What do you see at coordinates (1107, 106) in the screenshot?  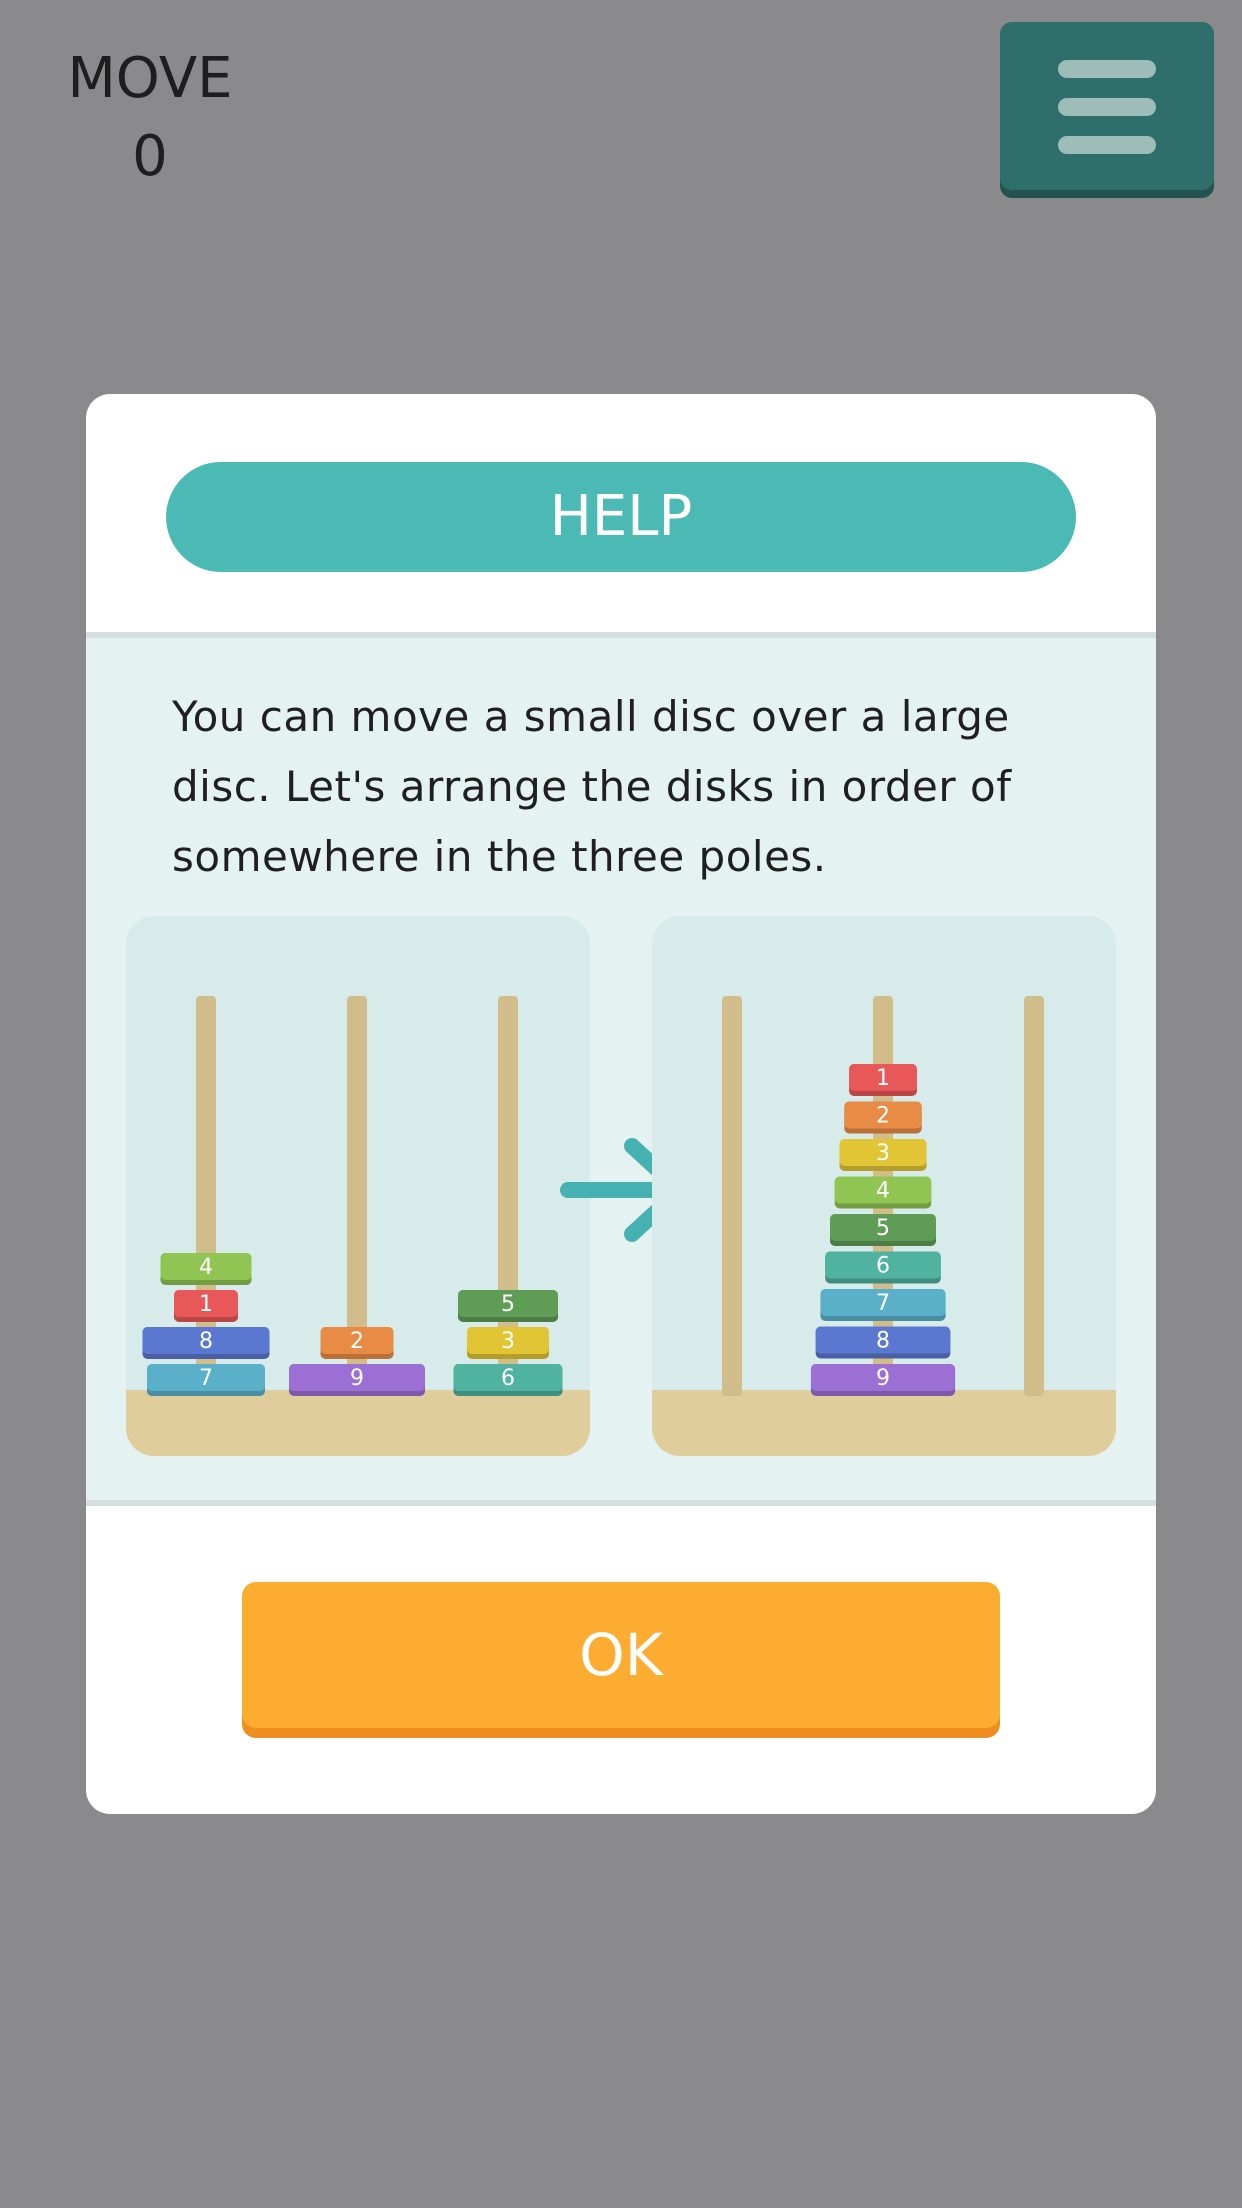 I see `menu-button` at bounding box center [1107, 106].